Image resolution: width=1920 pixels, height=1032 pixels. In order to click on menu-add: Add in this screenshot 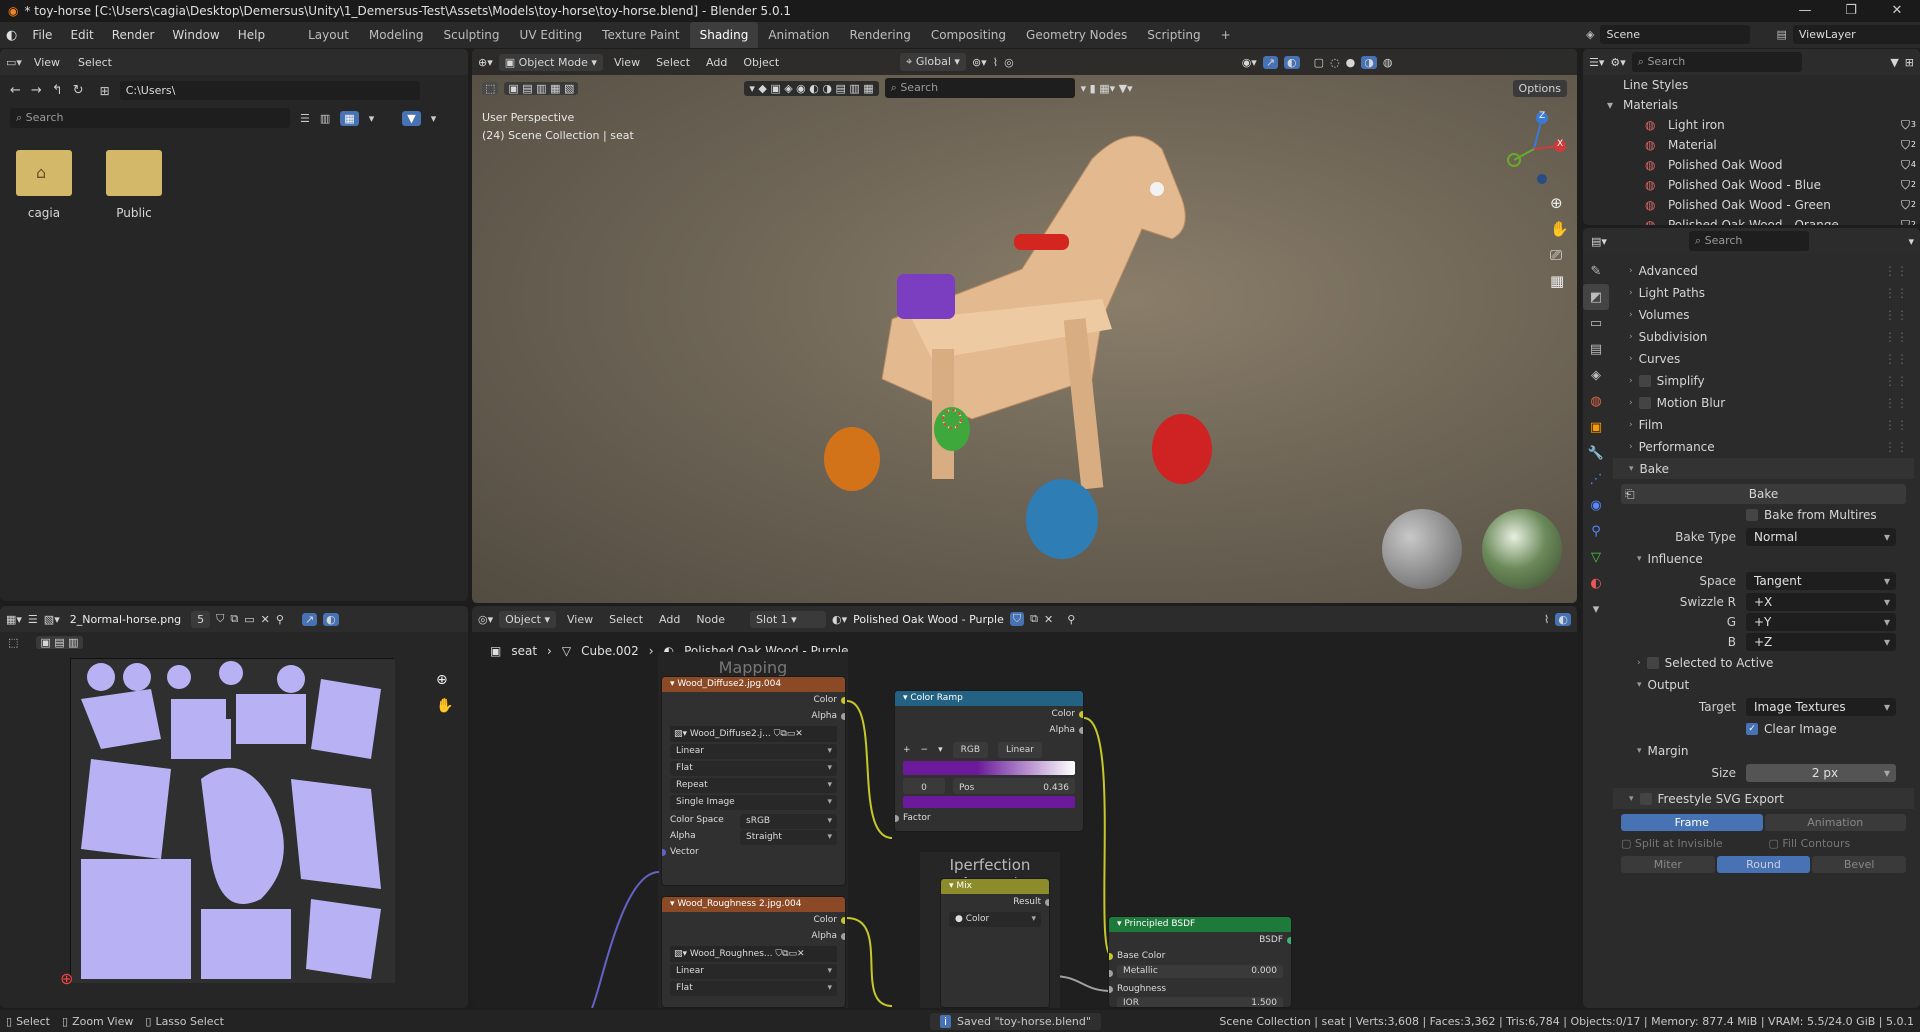, I will do `click(716, 62)`.